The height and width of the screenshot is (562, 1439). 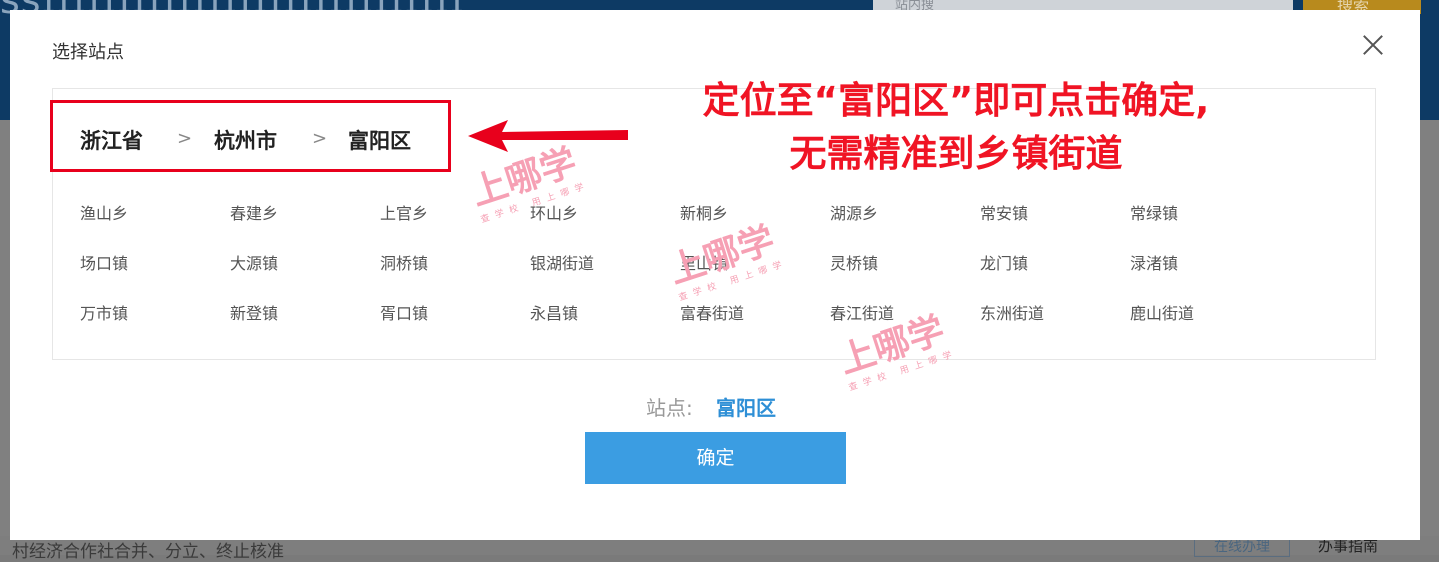 I want to click on town-item: 永昌镇, so click(x=554, y=312).